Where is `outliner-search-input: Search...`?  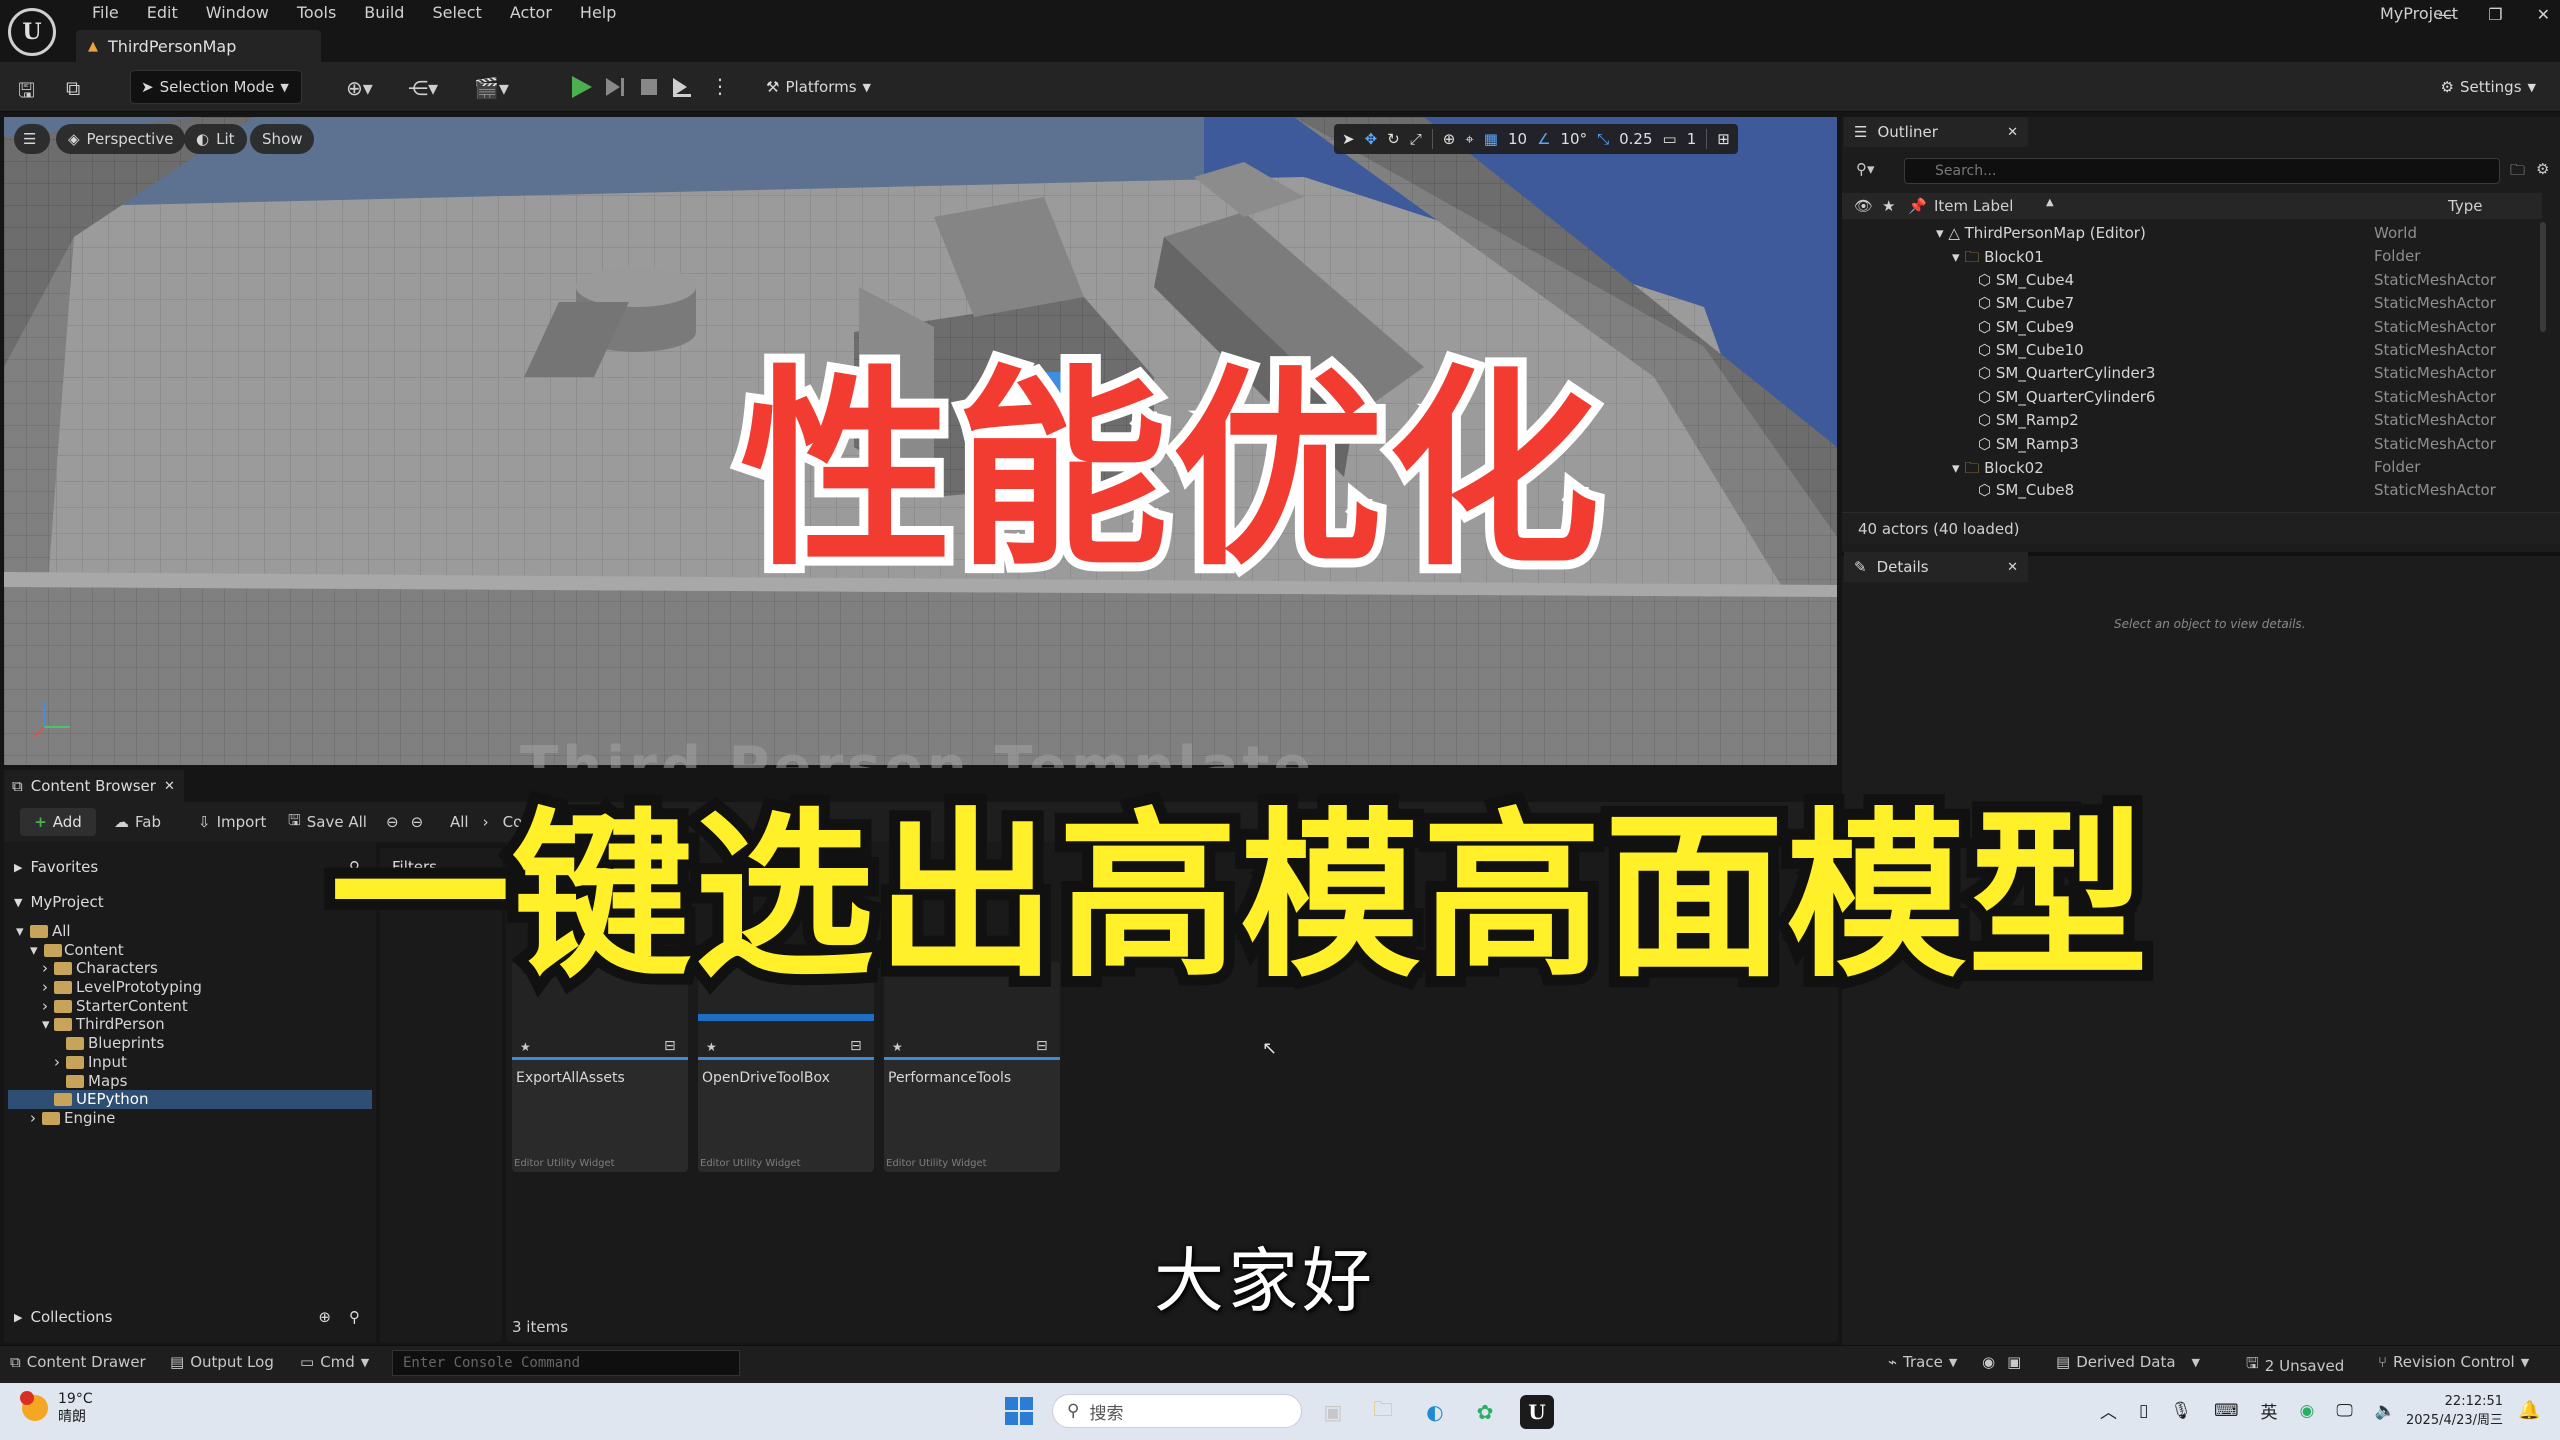 outliner-search-input: Search... is located at coordinates (2202, 171).